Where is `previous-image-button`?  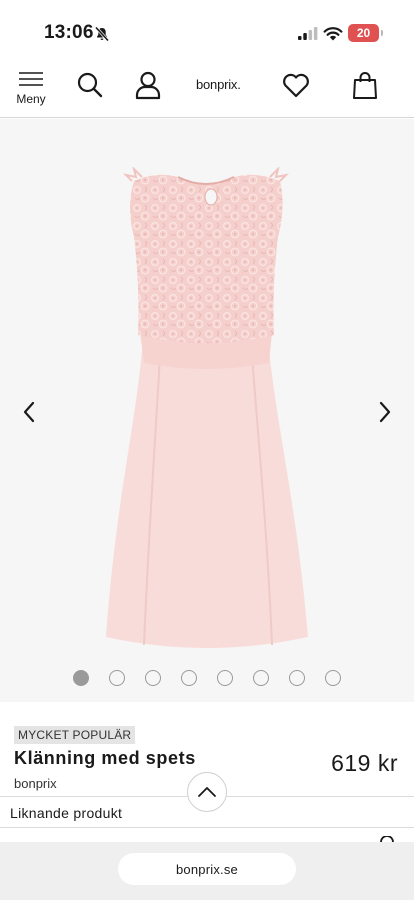 previous-image-button is located at coordinates (30, 412).